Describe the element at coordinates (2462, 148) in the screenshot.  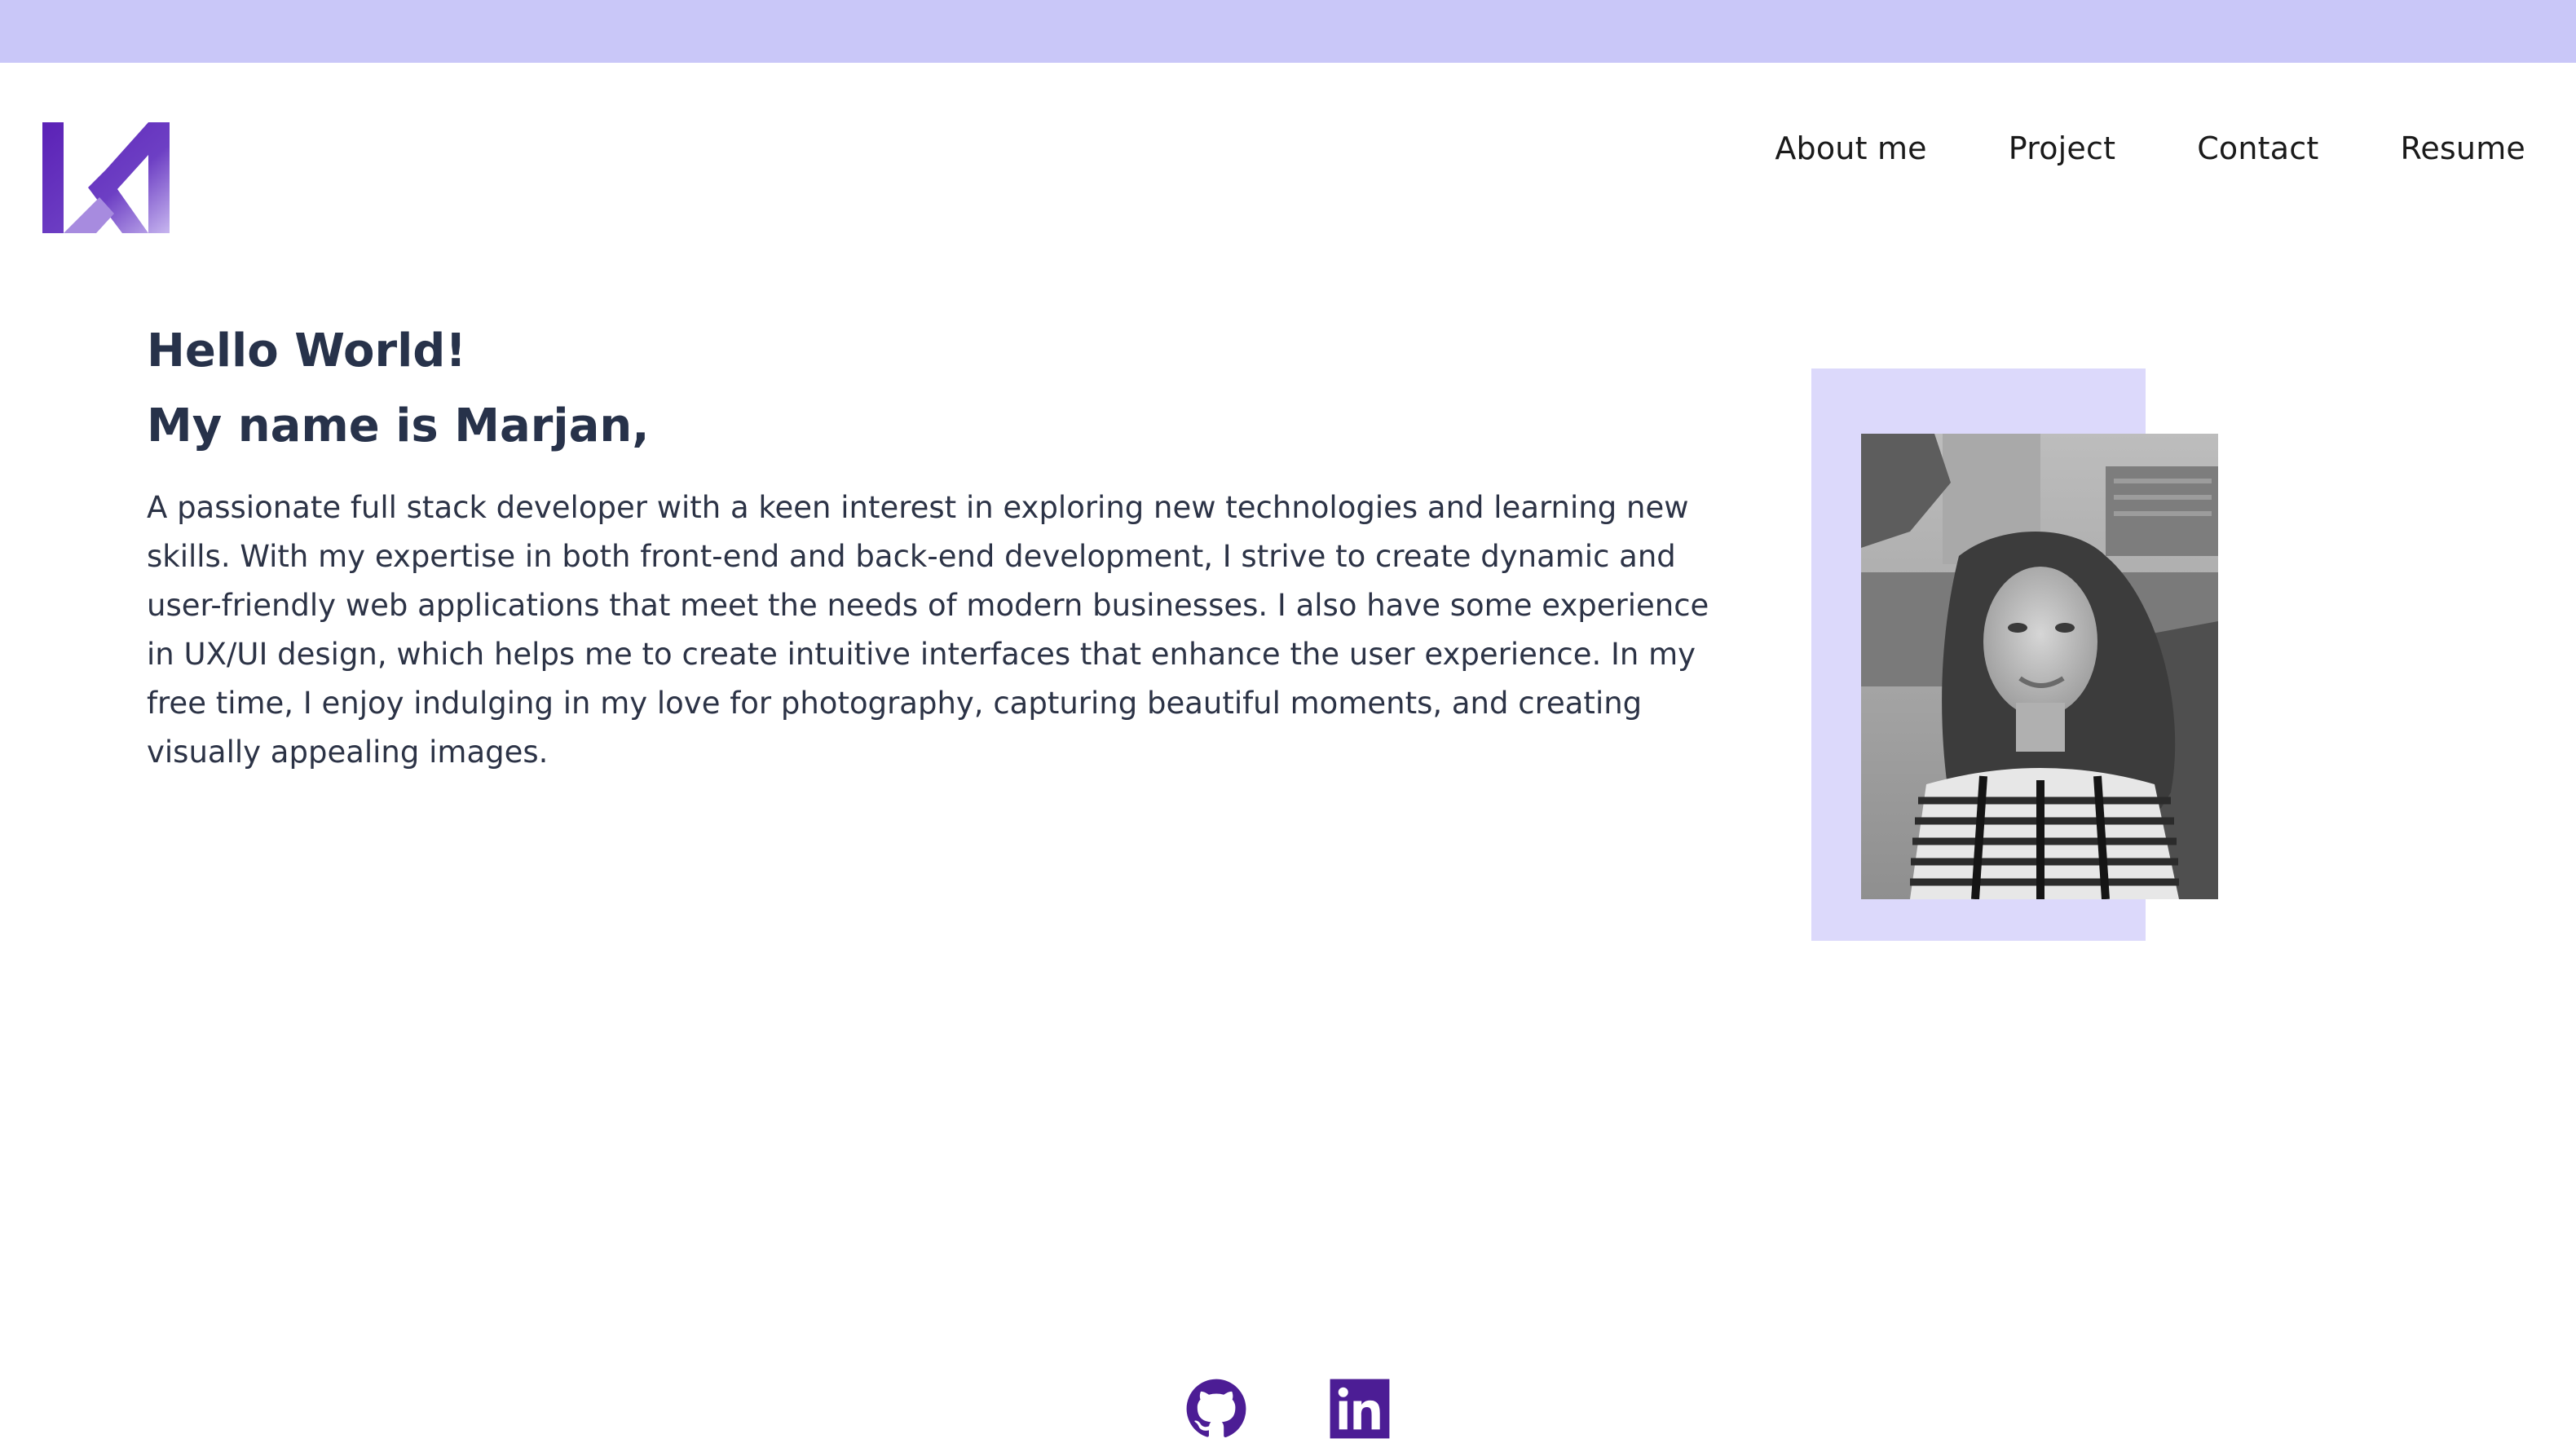
I see `nav-resume: Resume` at that location.